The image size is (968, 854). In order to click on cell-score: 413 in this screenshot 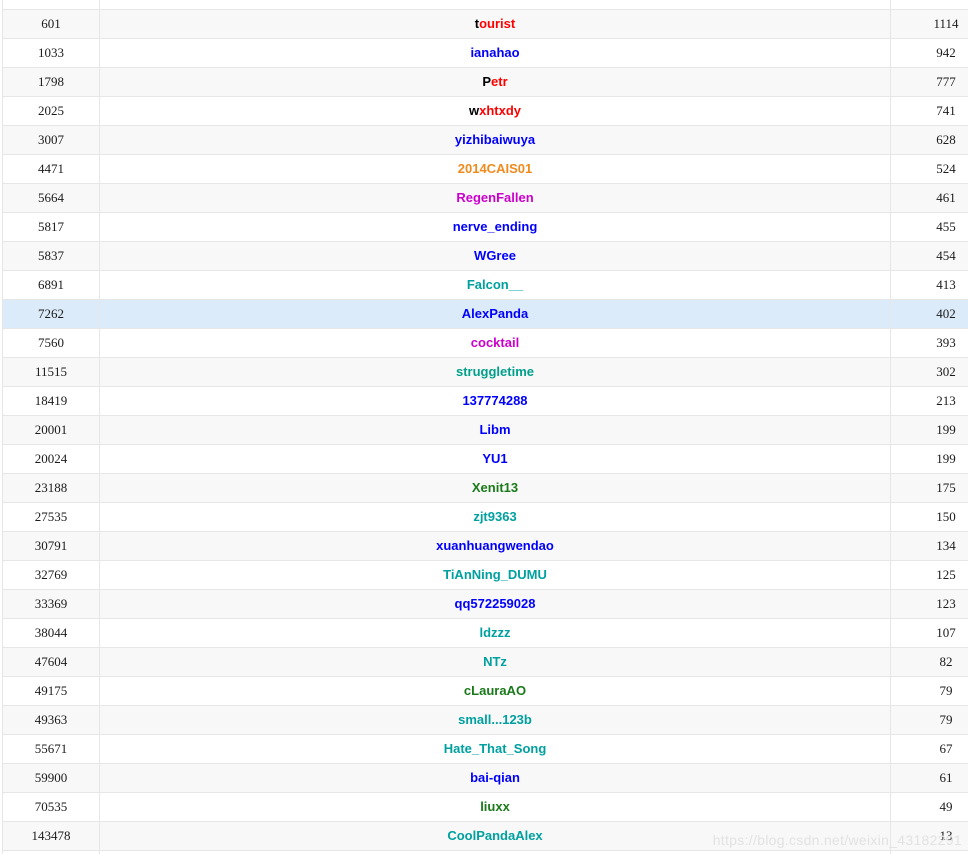, I will do `click(929, 285)`.